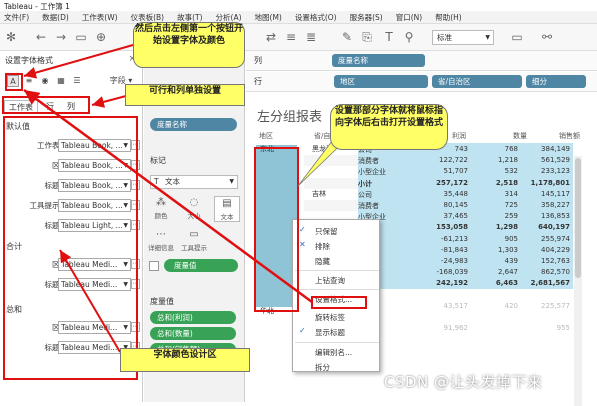  What do you see at coordinates (185, 95) in the screenshot?
I see `callout-rows-columns: 可行和列单独设置` at bounding box center [185, 95].